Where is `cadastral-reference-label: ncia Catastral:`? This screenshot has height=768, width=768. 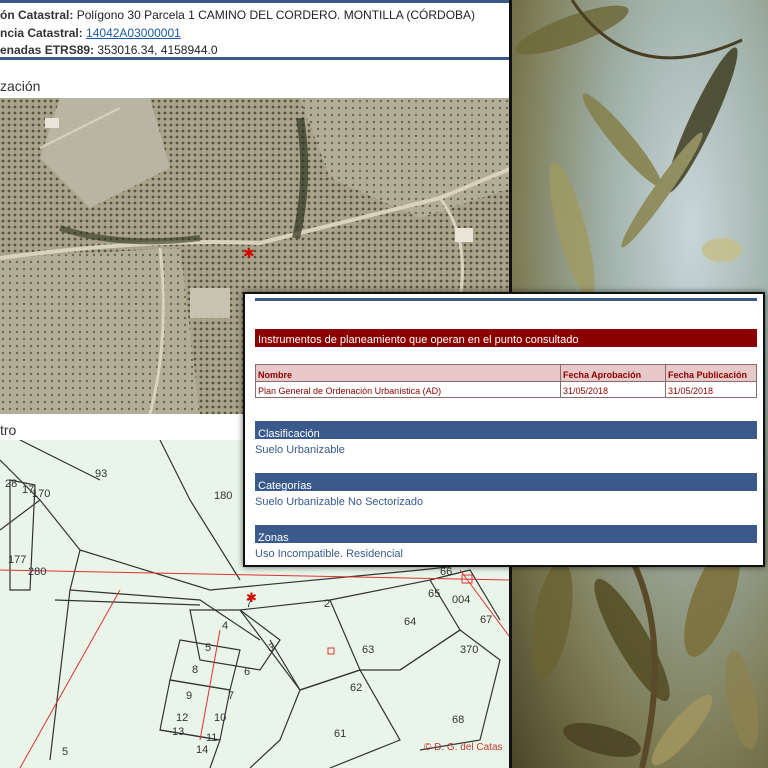 cadastral-reference-label: ncia Catastral: is located at coordinates (41, 33).